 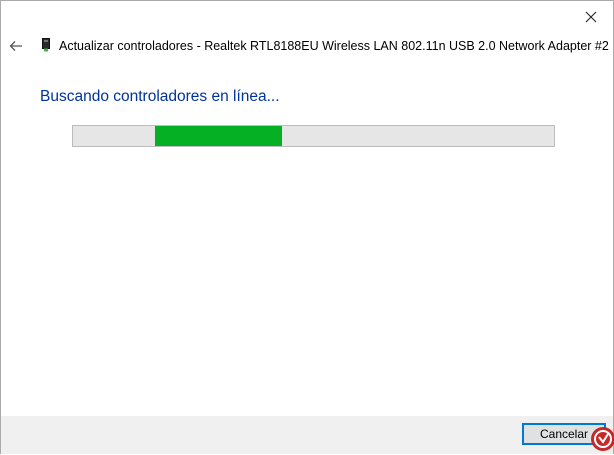 What do you see at coordinates (307, 435) in the screenshot?
I see `dialog-footer: Cancelar` at bounding box center [307, 435].